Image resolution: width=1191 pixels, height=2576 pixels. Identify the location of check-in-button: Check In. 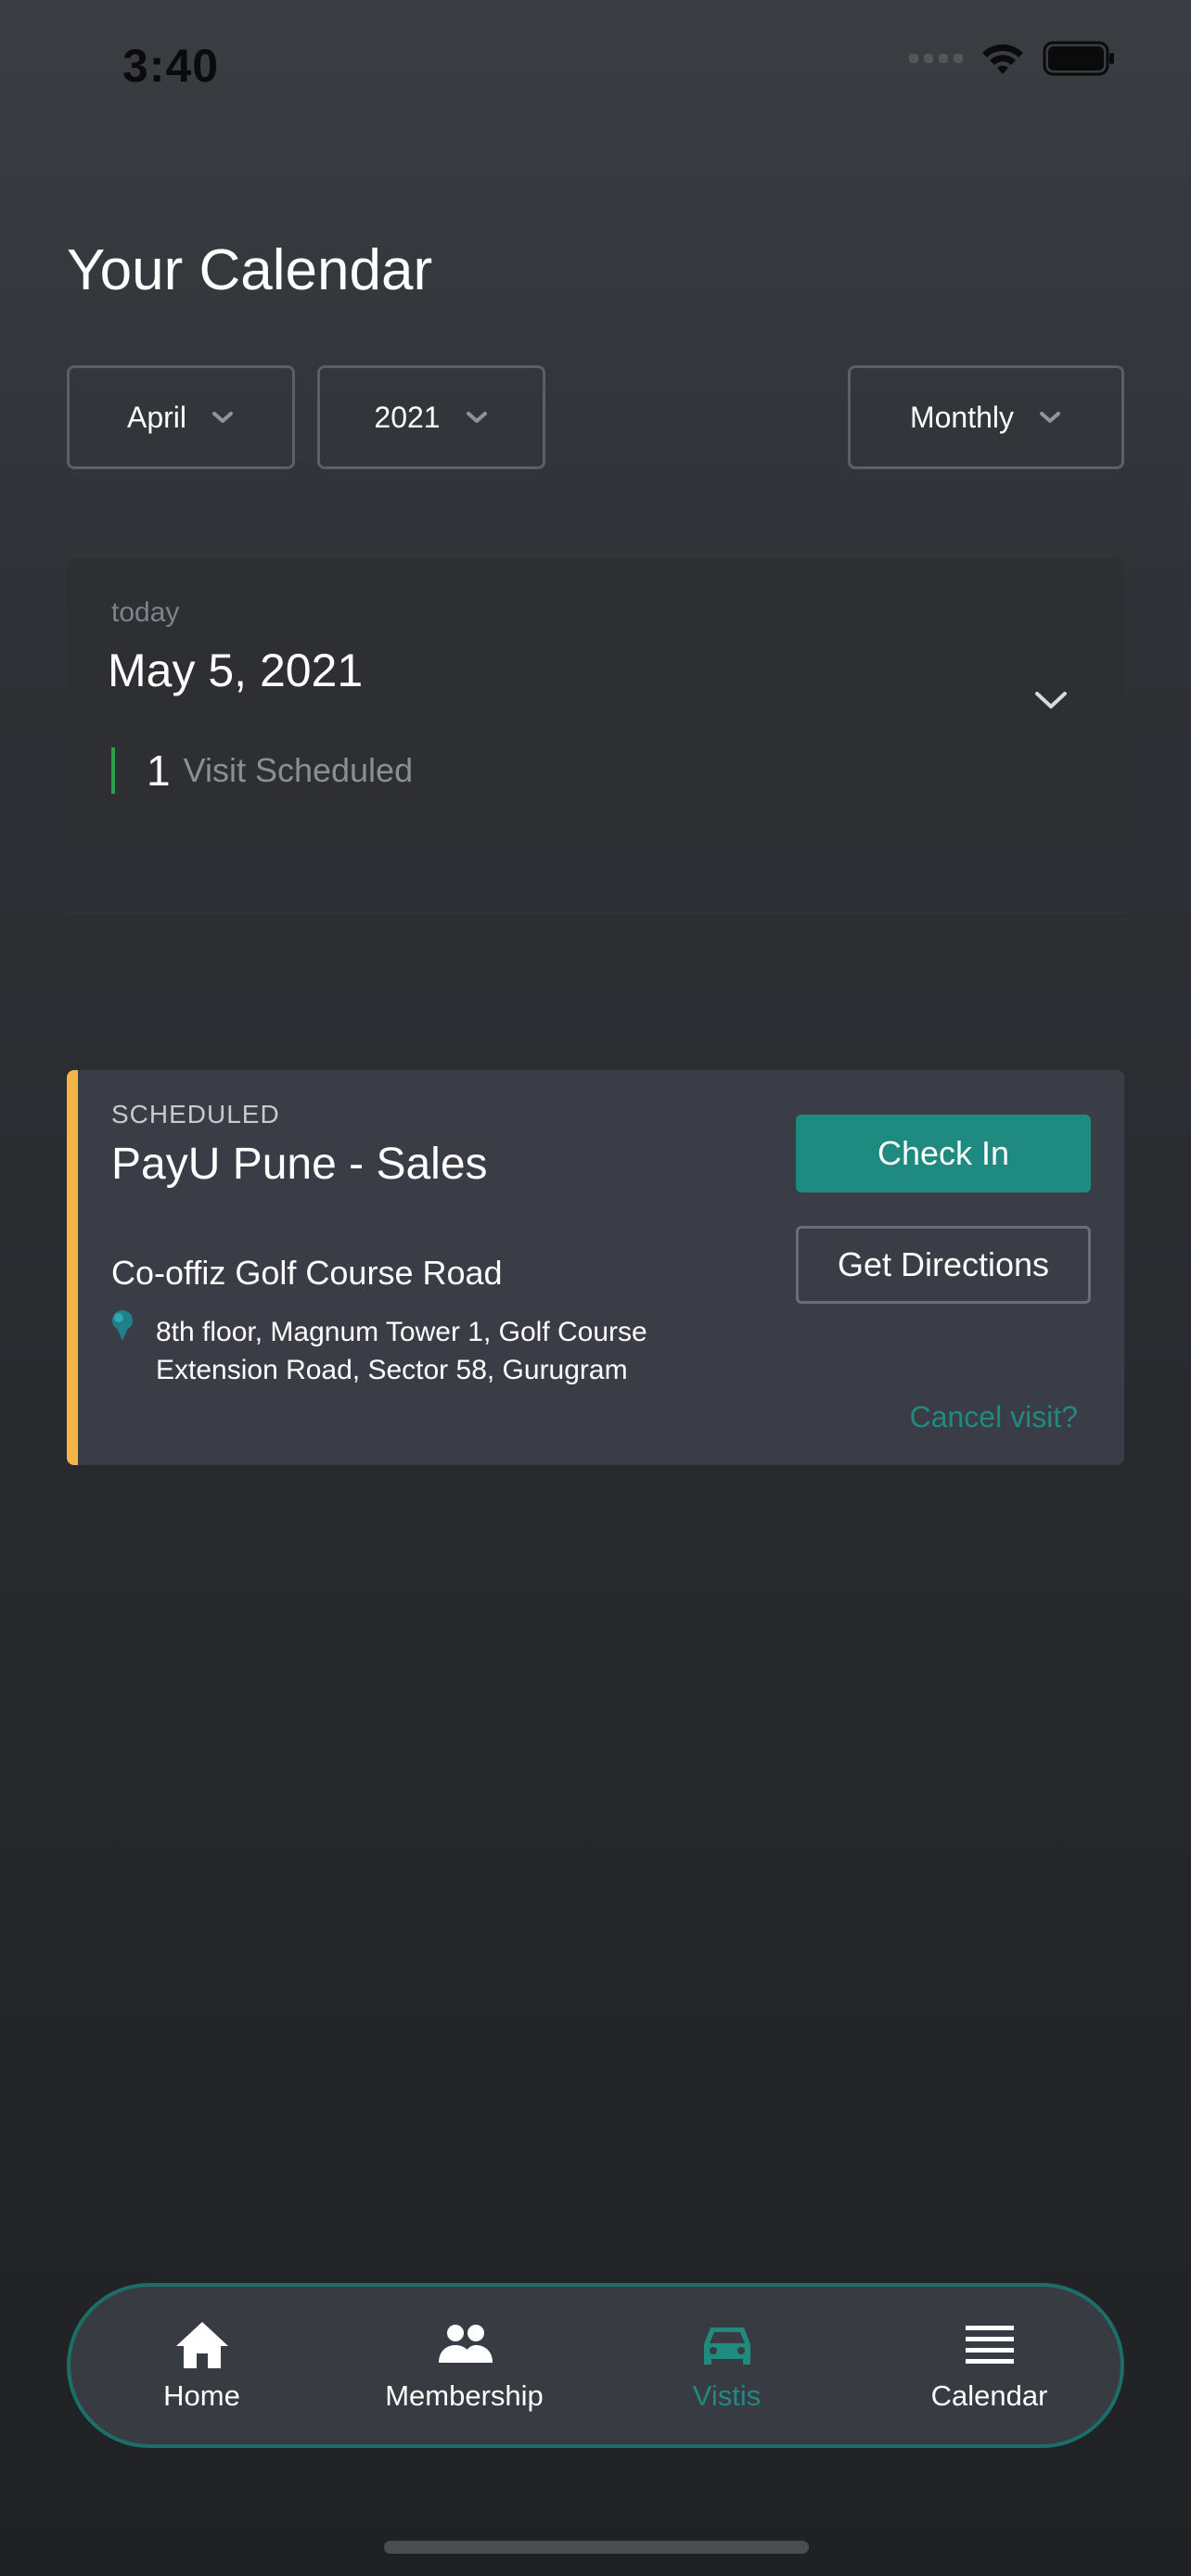
(944, 1153).